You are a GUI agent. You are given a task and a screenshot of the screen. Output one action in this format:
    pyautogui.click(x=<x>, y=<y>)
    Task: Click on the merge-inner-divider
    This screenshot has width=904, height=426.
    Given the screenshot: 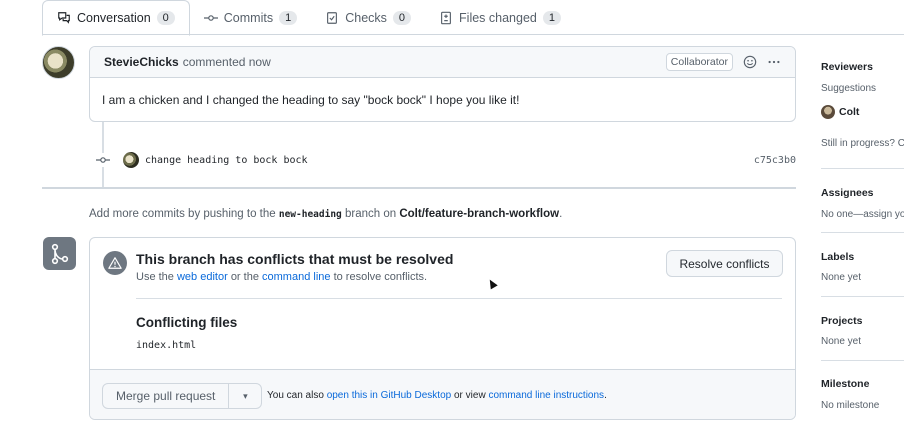 What is the action you would take?
    pyautogui.click(x=459, y=298)
    